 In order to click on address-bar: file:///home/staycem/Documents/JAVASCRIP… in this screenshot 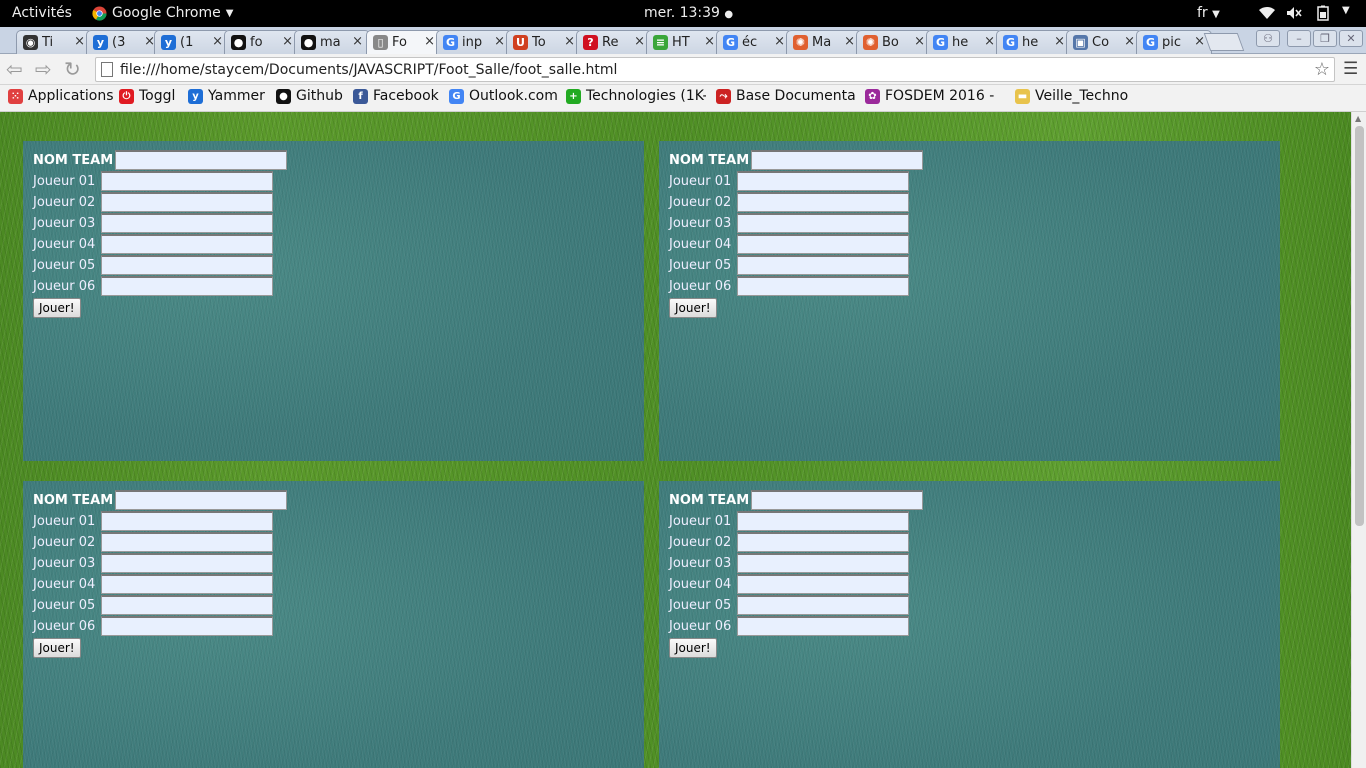, I will do `click(715, 69)`.